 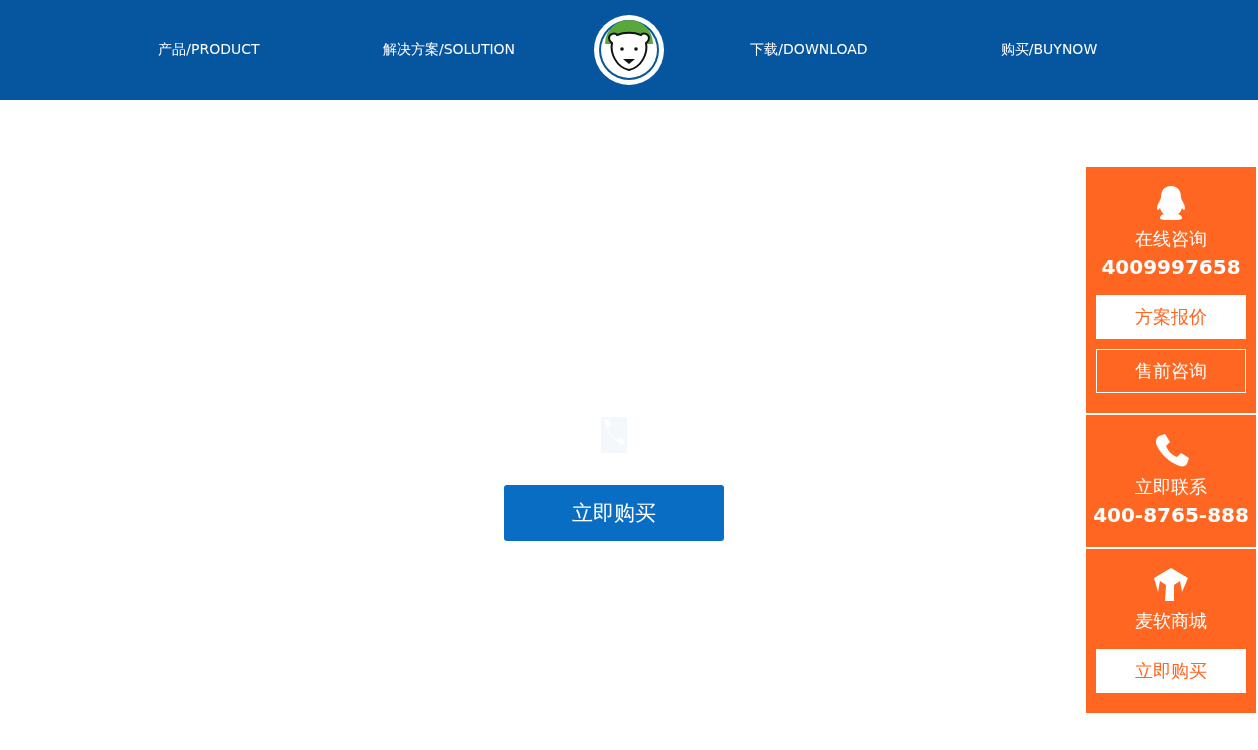 What do you see at coordinates (1171, 451) in the screenshot?
I see `phone-icon` at bounding box center [1171, 451].